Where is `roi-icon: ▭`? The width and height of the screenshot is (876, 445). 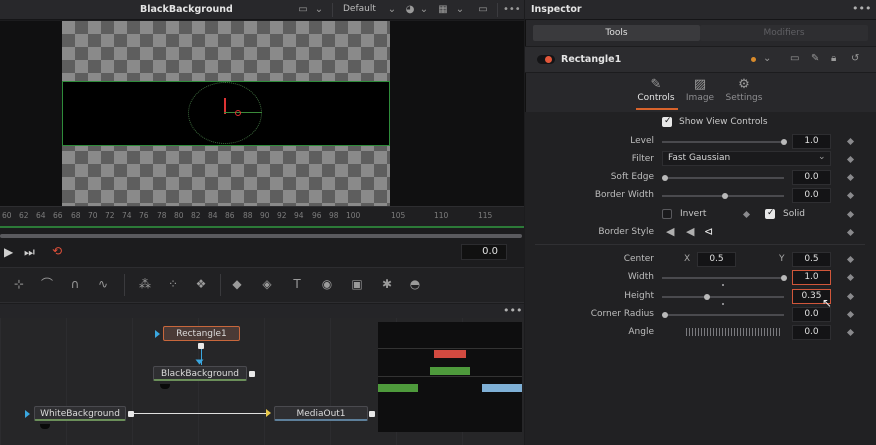 roi-icon: ▭ is located at coordinates (483, 10).